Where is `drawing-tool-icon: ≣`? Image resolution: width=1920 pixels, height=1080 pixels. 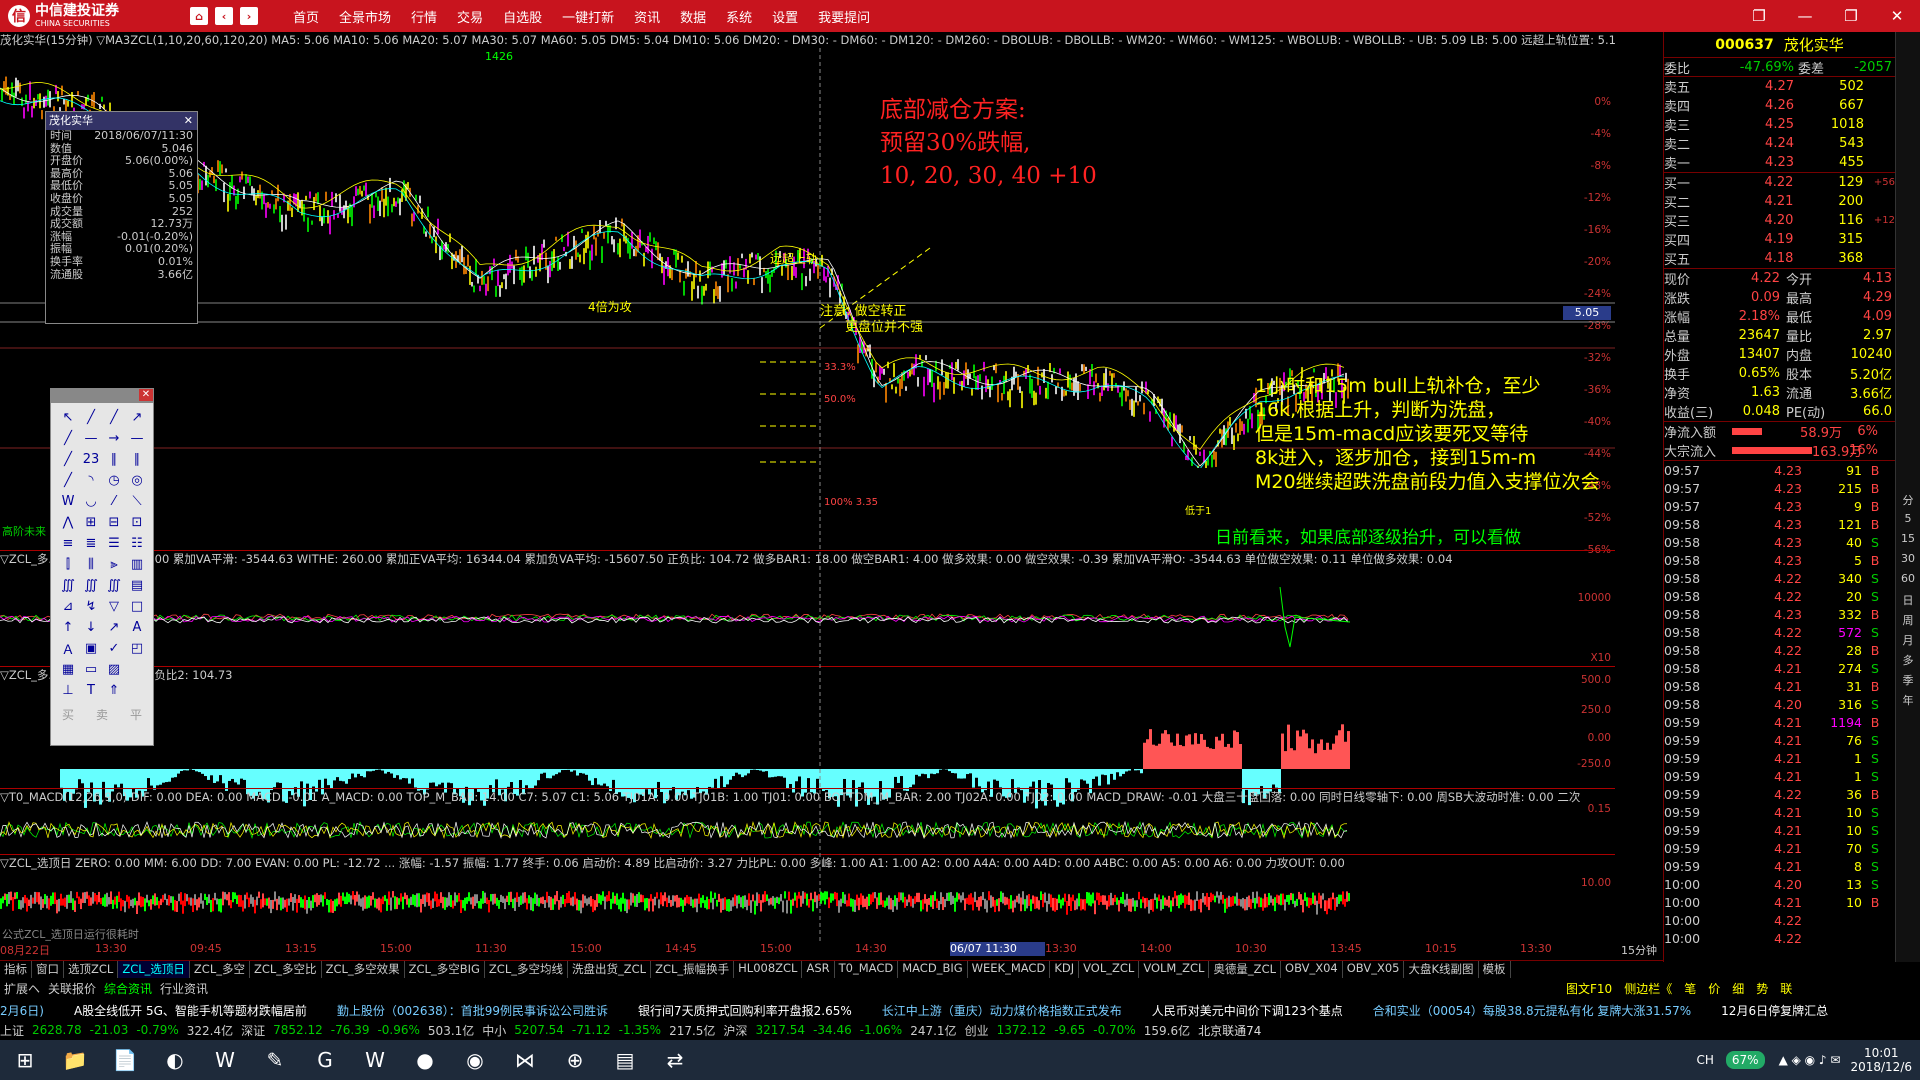 drawing-tool-icon: ≣ is located at coordinates (91, 543).